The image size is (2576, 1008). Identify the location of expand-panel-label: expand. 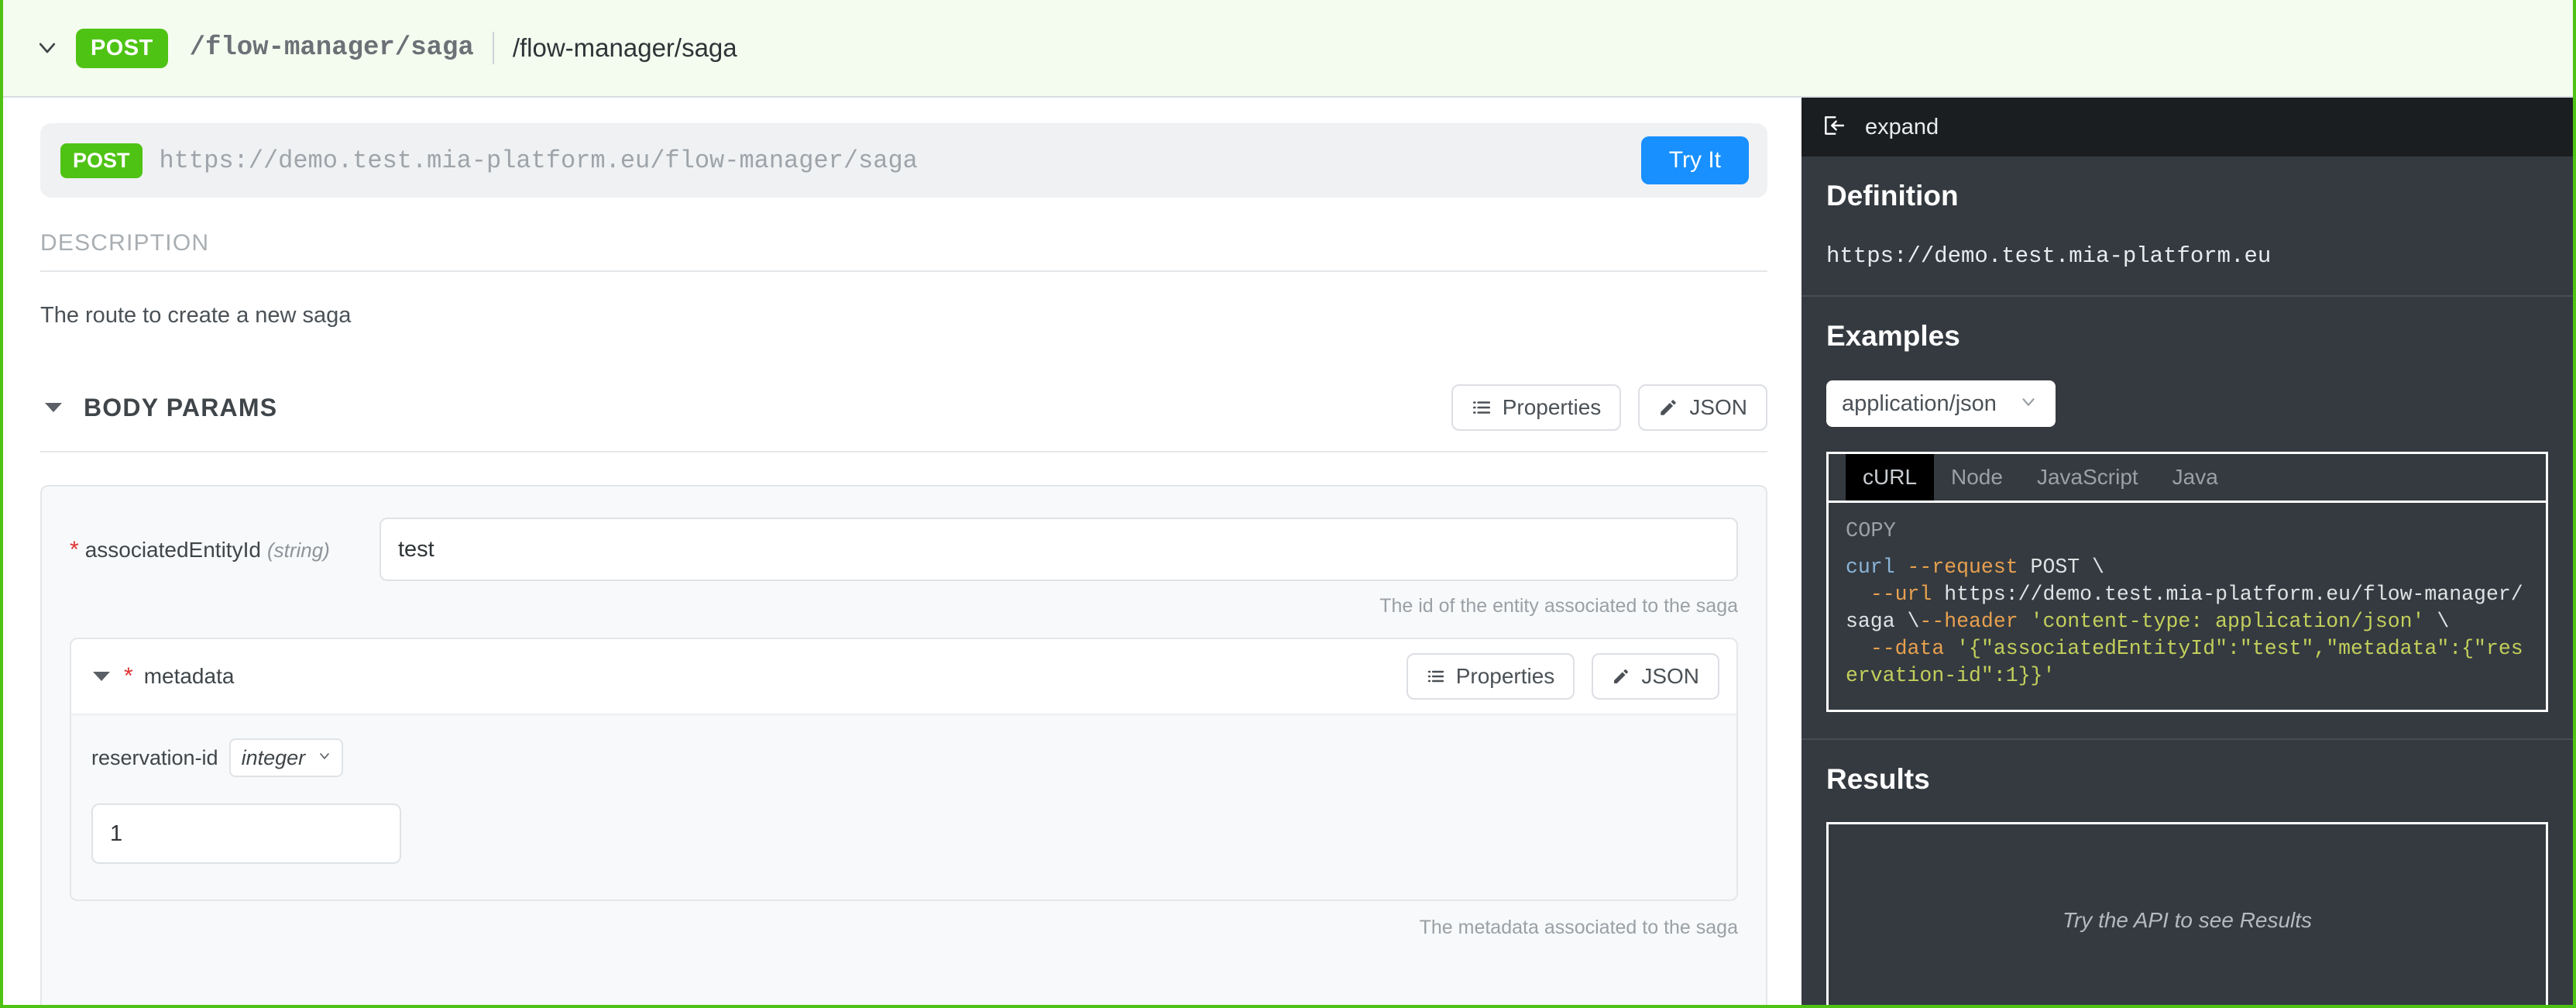
(1902, 127).